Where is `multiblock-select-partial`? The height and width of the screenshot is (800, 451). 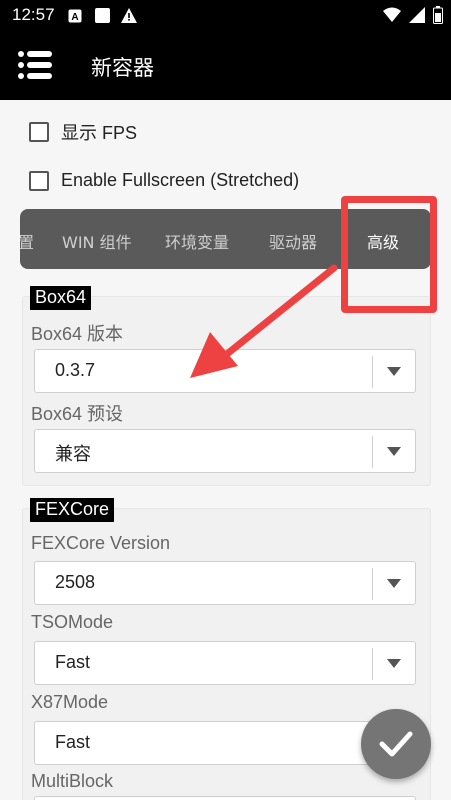 multiblock-select-partial is located at coordinates (225, 798).